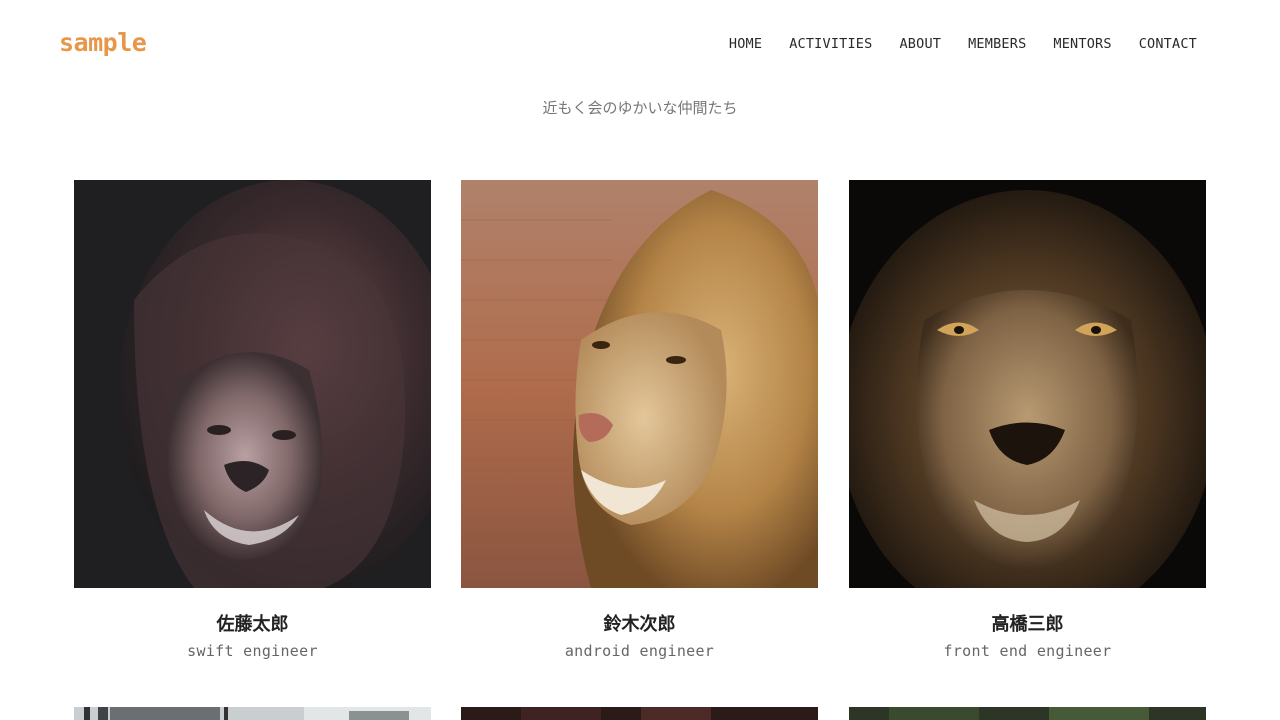 This screenshot has height=720, width=1280. What do you see at coordinates (252, 624) in the screenshot?
I see `member-name: 佐藤太郎` at bounding box center [252, 624].